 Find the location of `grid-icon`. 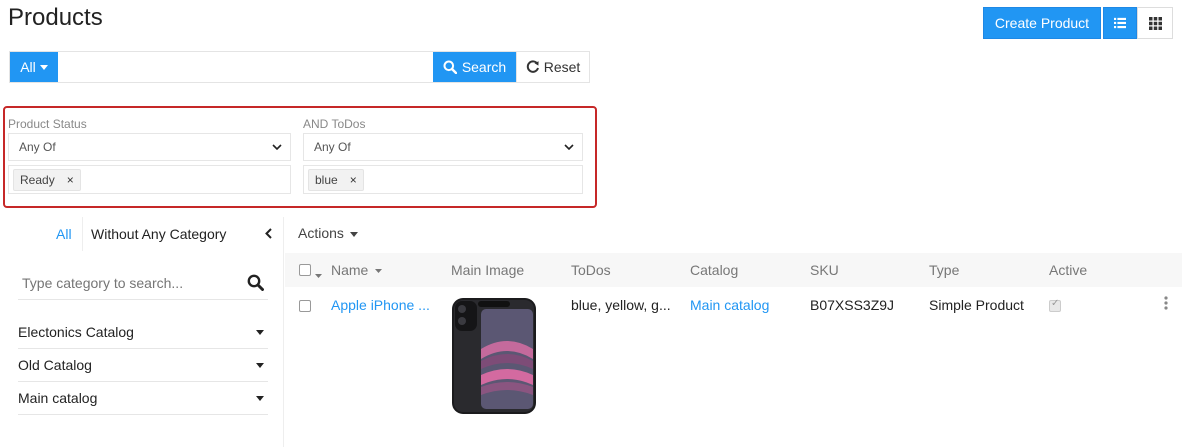

grid-icon is located at coordinates (1155, 23).